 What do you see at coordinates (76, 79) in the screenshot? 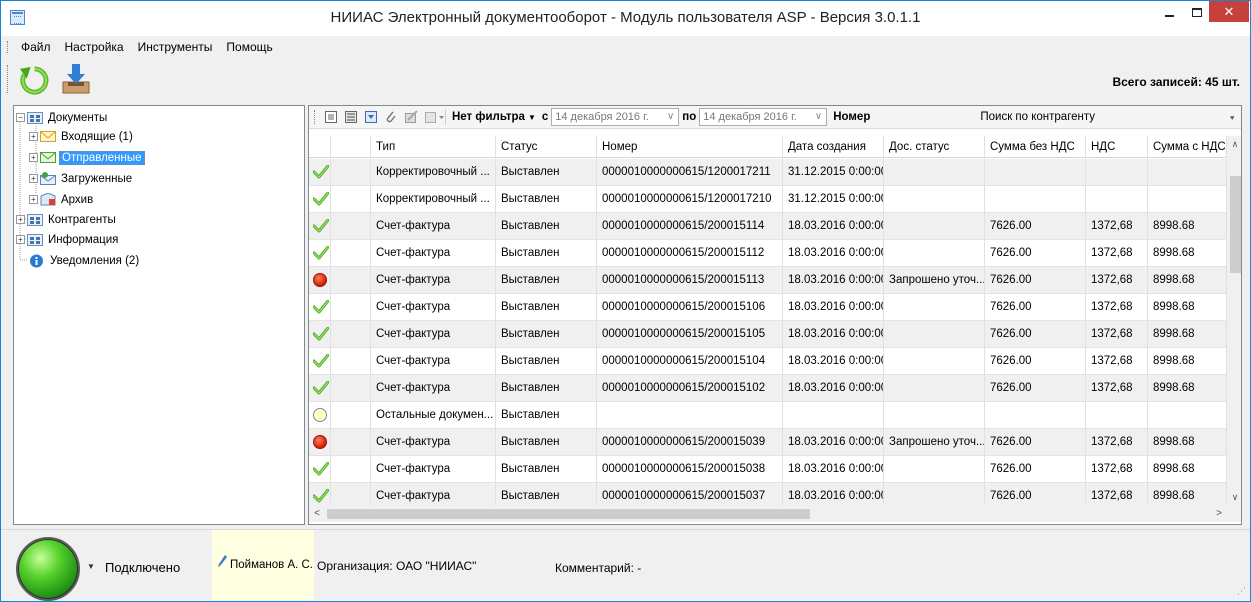
I see `download-inbox-icon` at bounding box center [76, 79].